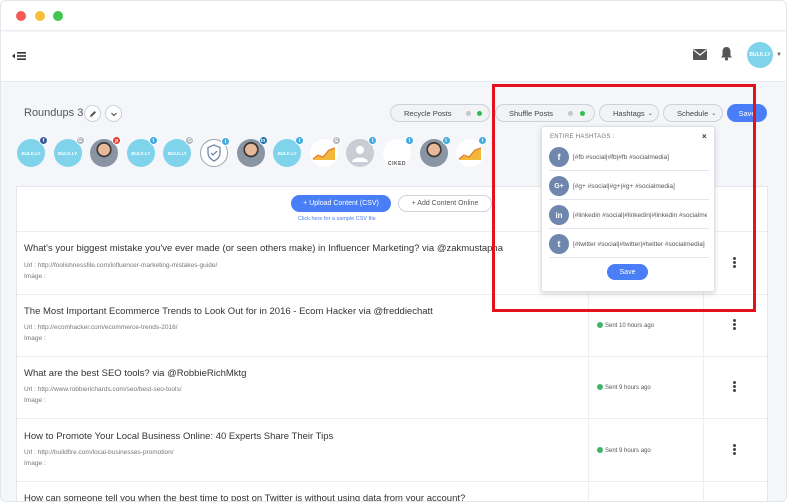 The image size is (787, 502). I want to click on recycle-posts-toggle: Recycle Posts, so click(440, 113).